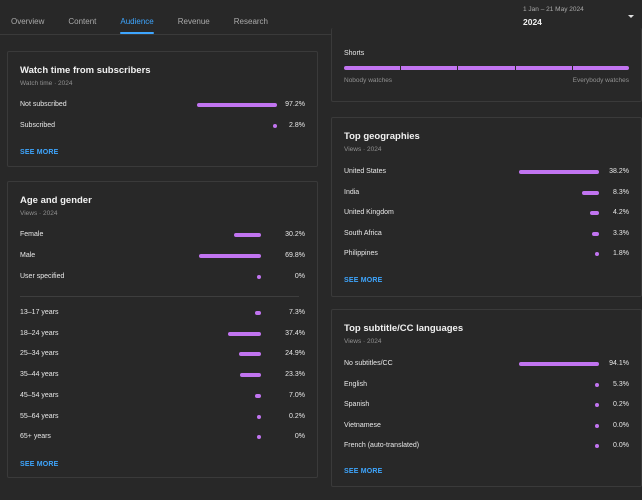 Image resolution: width=642 pixels, height=500 pixels. Describe the element at coordinates (295, 354) in the screenshot. I see `row-value: 24.9%` at that location.